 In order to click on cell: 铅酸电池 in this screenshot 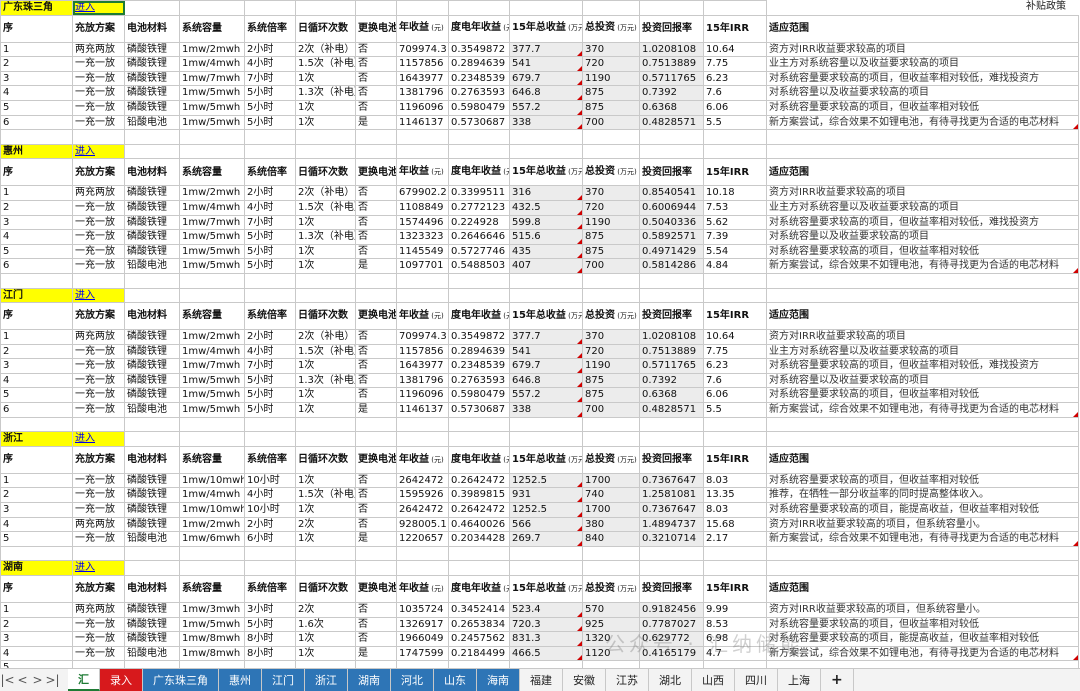, I will do `click(152, 410)`.